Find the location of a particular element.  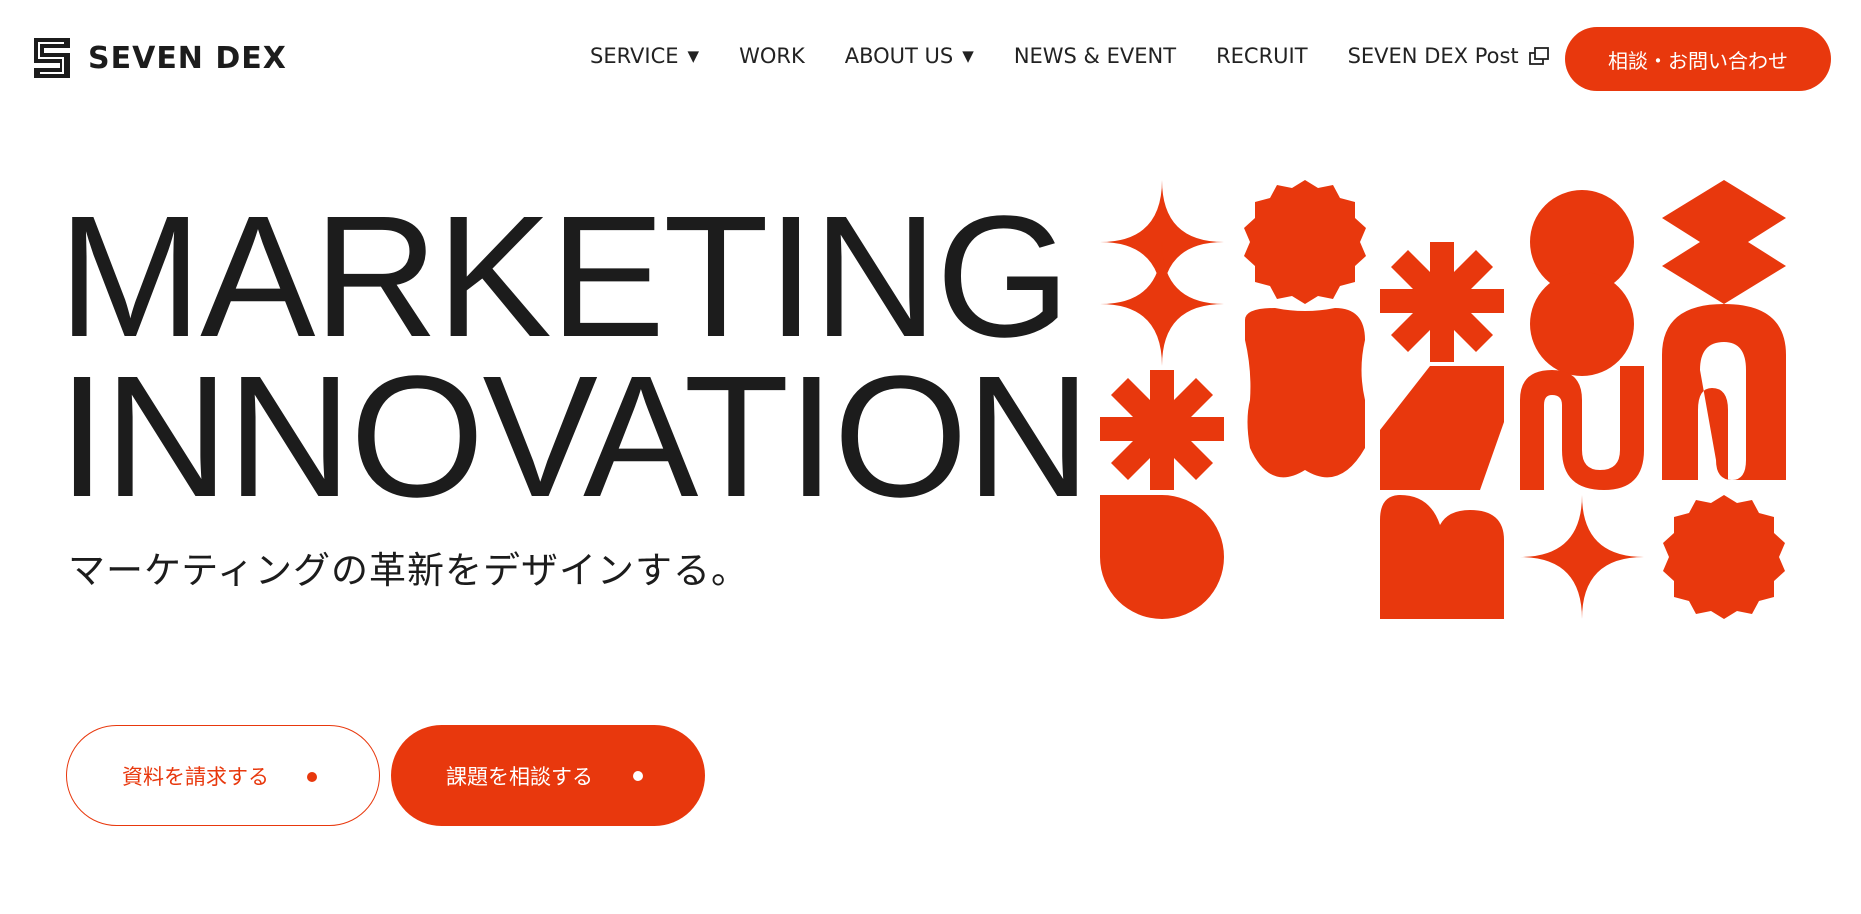

hero-subtitle: マーケティングの革新をデザインする。 is located at coordinates (409, 570).